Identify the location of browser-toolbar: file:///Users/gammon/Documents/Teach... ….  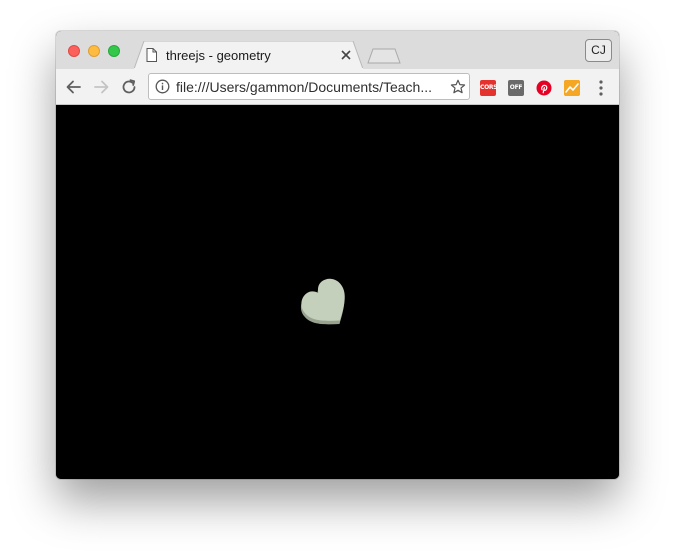
(337, 87).